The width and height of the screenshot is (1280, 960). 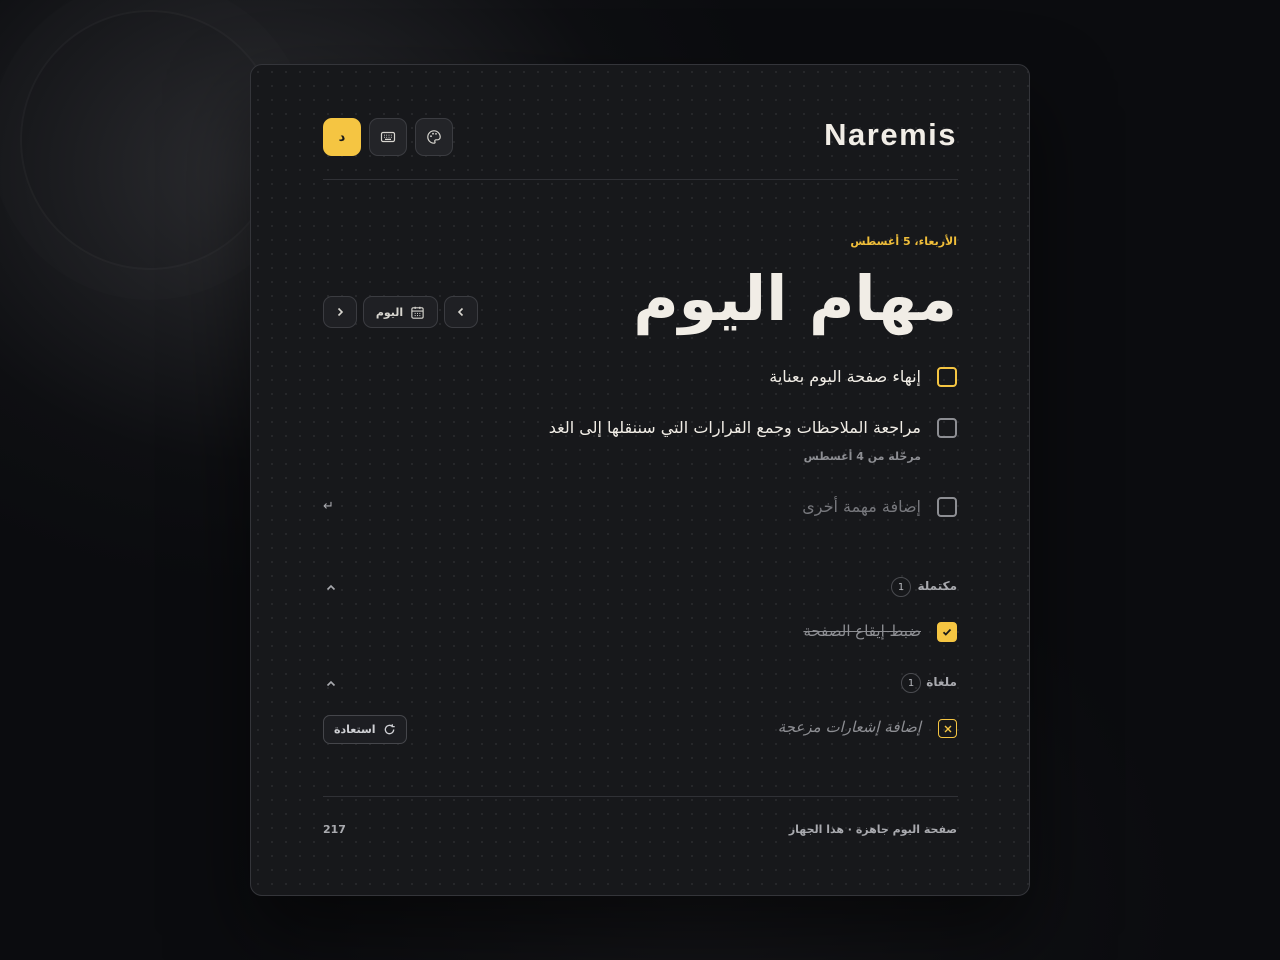 I want to click on language-button: د, so click(x=342, y=137).